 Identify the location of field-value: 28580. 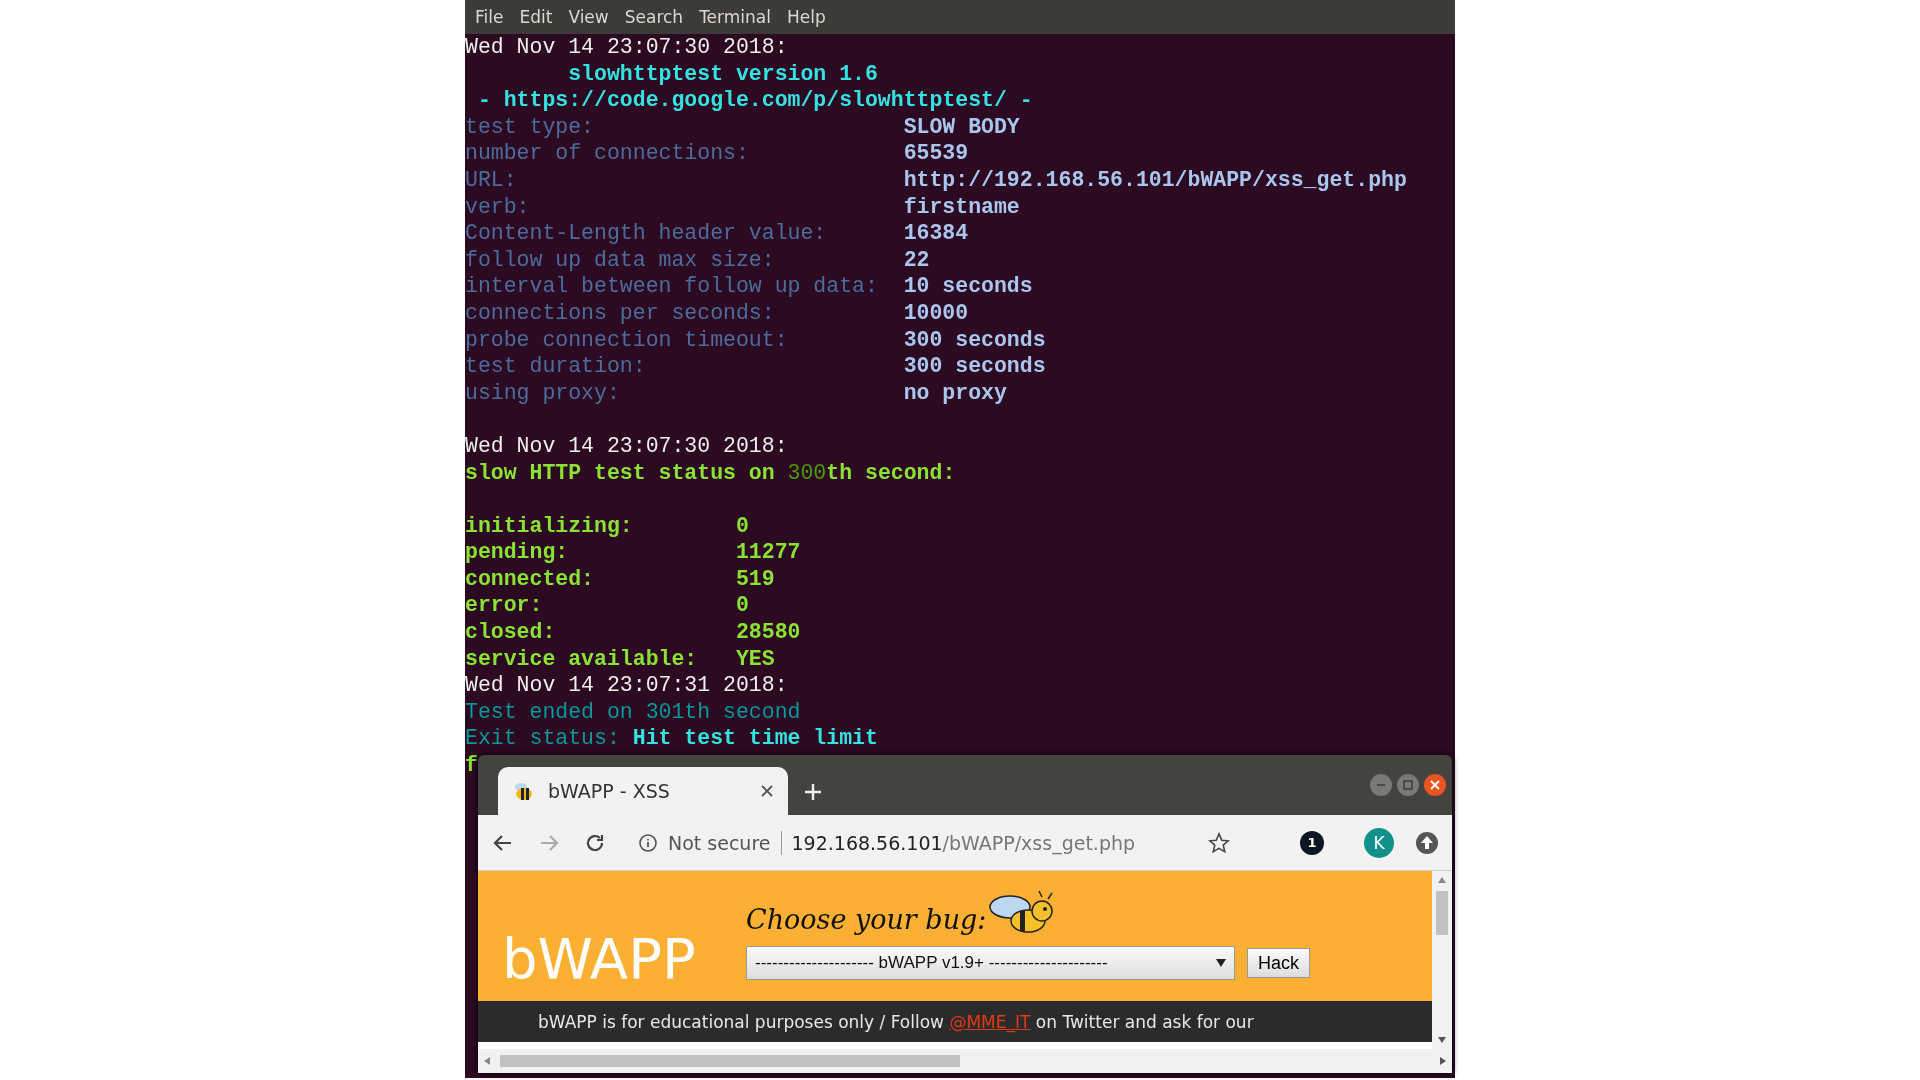
(768, 632).